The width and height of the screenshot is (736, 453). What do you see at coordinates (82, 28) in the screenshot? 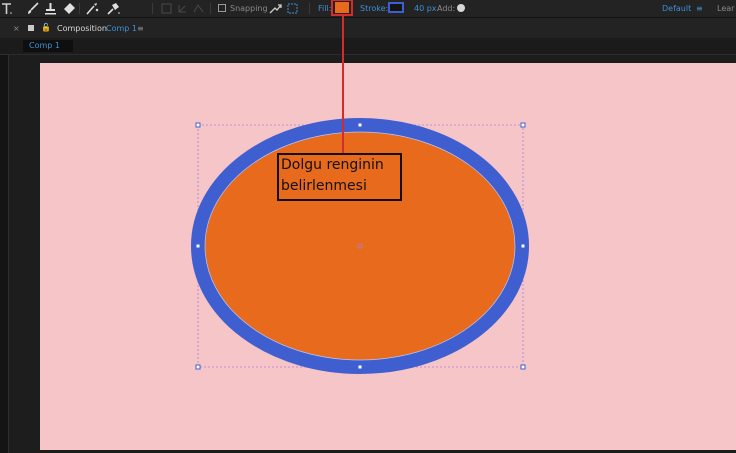
I see `composition-label: Composition` at bounding box center [82, 28].